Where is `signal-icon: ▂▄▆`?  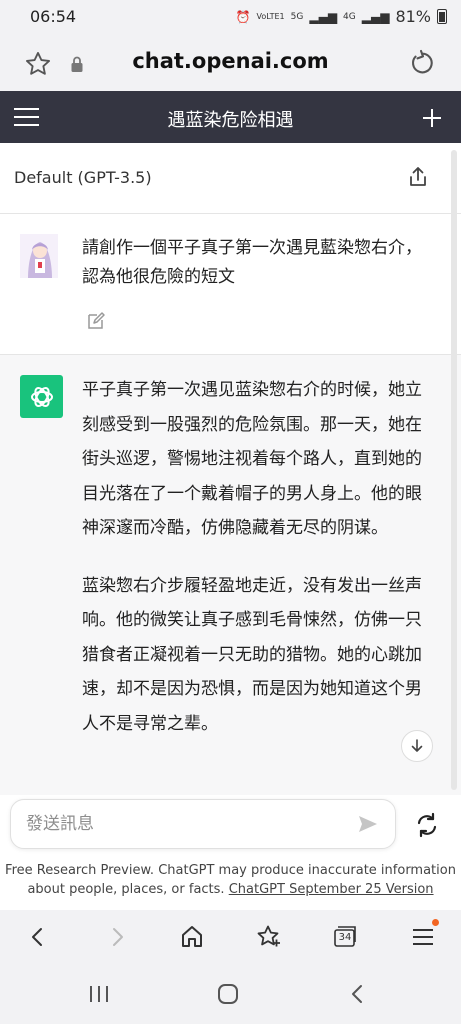 signal-icon: ▂▄▆ is located at coordinates (323, 16).